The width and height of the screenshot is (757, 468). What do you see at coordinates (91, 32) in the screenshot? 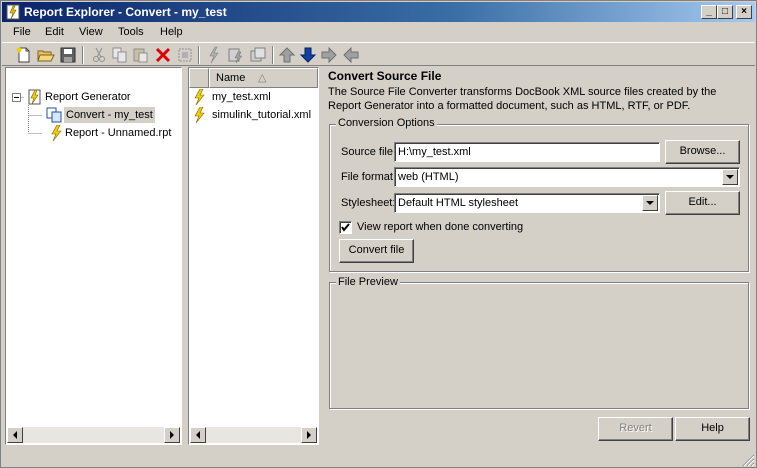
I see `menu-view: View` at bounding box center [91, 32].